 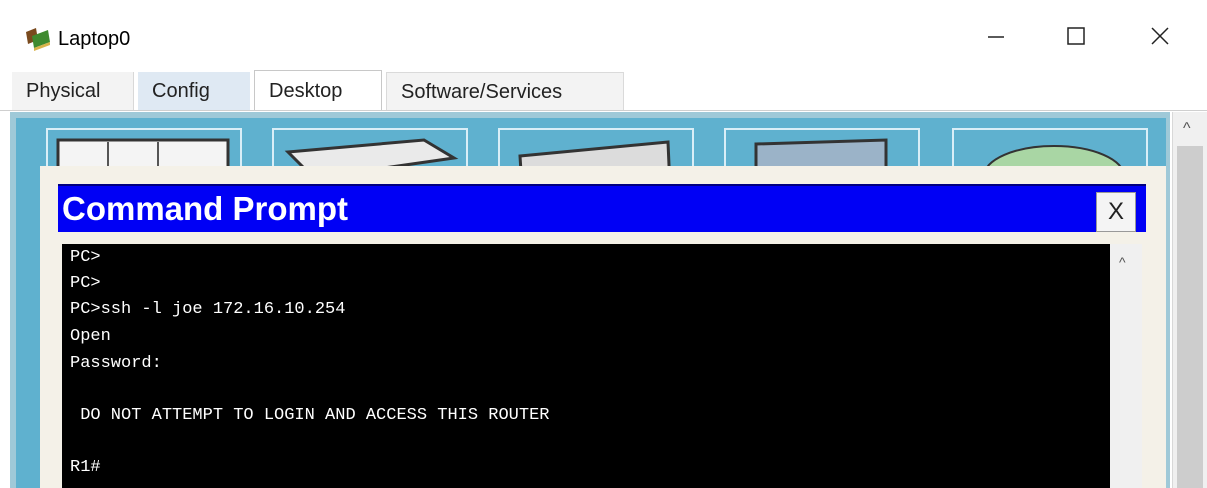 What do you see at coordinates (194, 91) in the screenshot?
I see `tab-config: Config` at bounding box center [194, 91].